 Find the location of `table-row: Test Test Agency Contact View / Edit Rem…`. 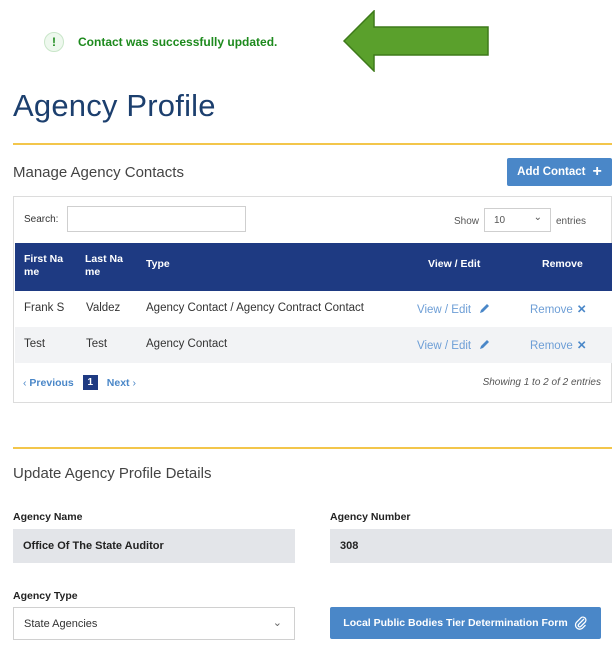

table-row: Test Test Agency Contact View / Edit Rem… is located at coordinates (313, 345).